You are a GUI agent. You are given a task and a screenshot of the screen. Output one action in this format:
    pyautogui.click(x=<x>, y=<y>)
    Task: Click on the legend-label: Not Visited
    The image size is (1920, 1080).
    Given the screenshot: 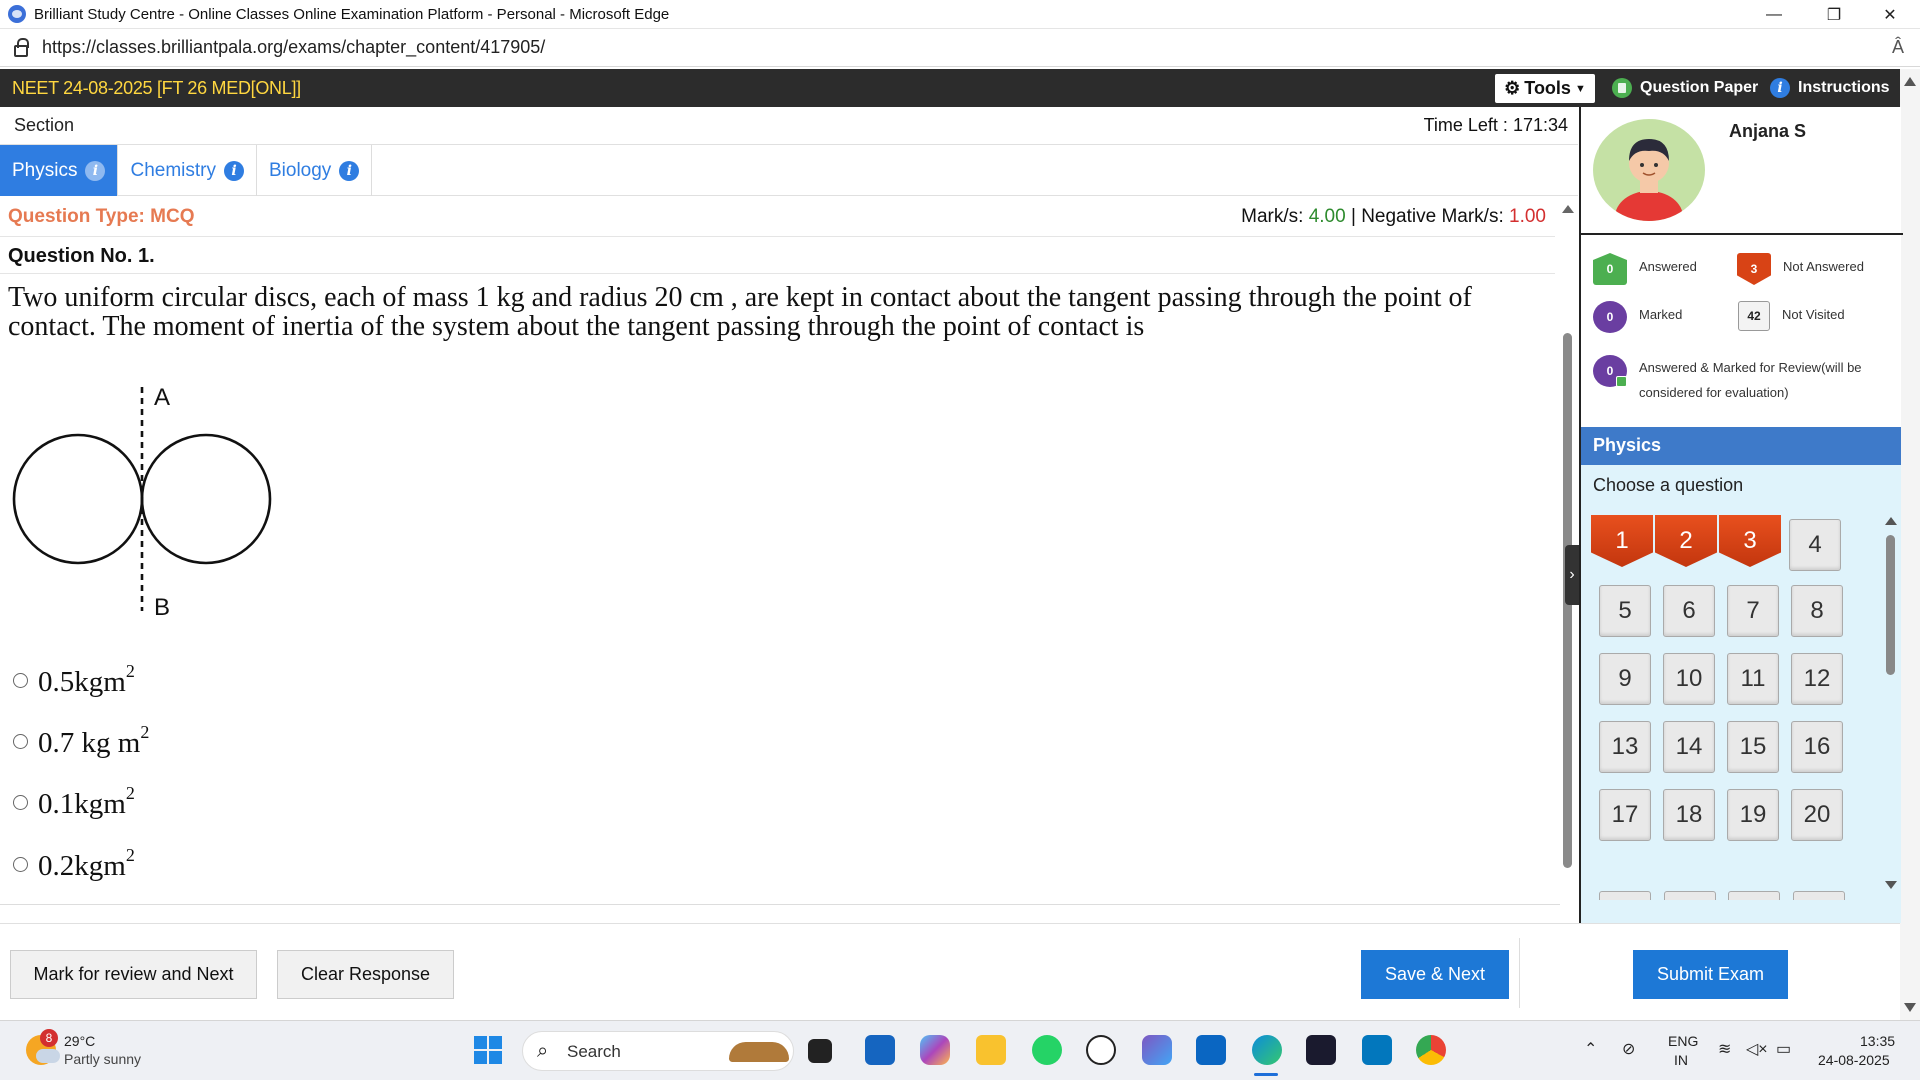 What is the action you would take?
    pyautogui.click(x=1813, y=314)
    